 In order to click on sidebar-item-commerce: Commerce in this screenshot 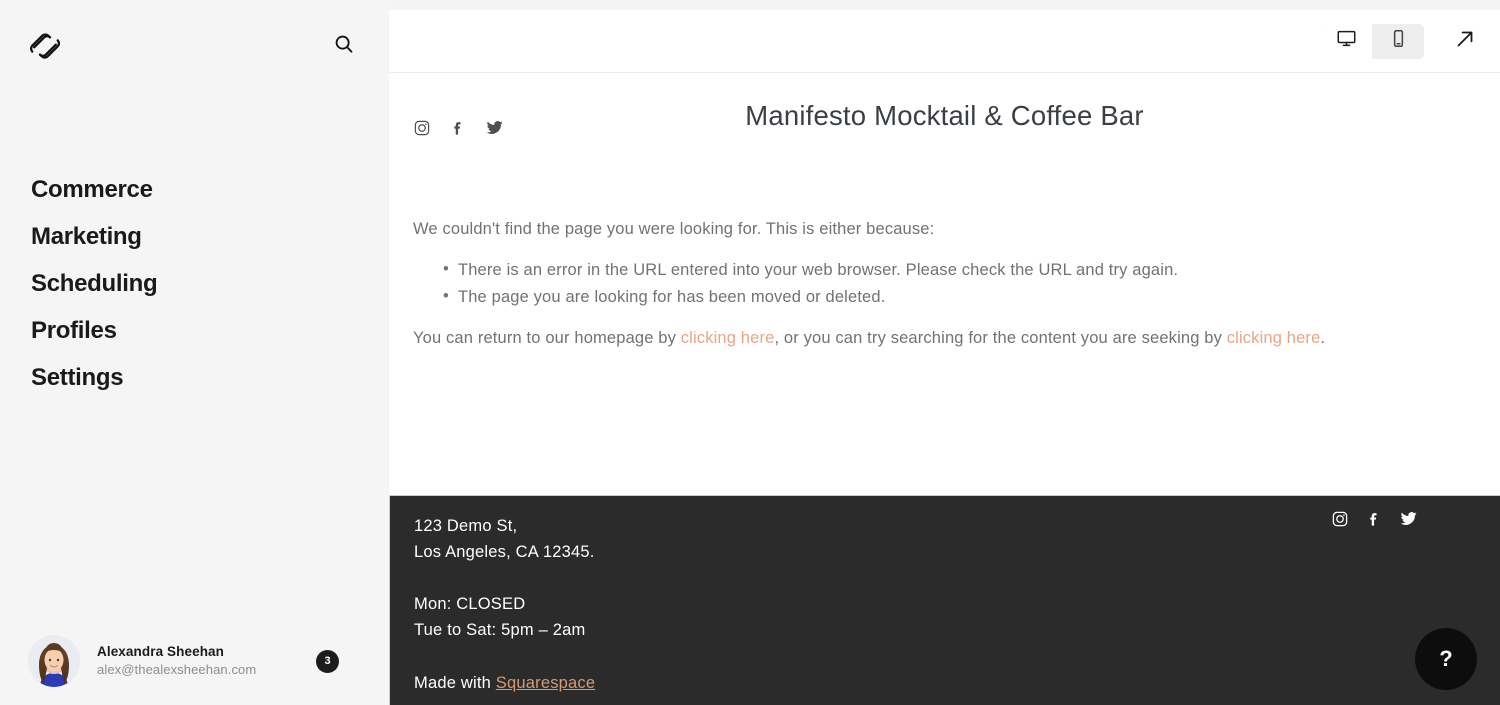, I will do `click(210, 190)`.